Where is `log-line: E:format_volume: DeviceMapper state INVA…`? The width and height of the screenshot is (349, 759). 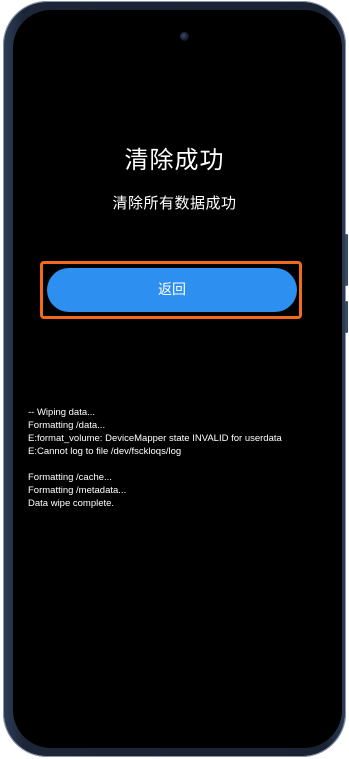 log-line: E:format_volume: DeviceMapper state INVA… is located at coordinates (155, 438).